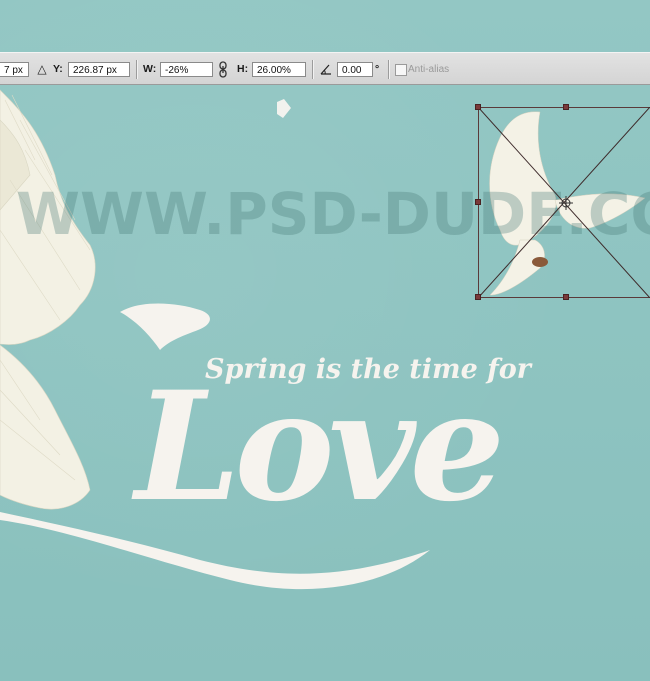  Describe the element at coordinates (99, 69) in the screenshot. I see `y-position-field: 226.87 px` at that location.